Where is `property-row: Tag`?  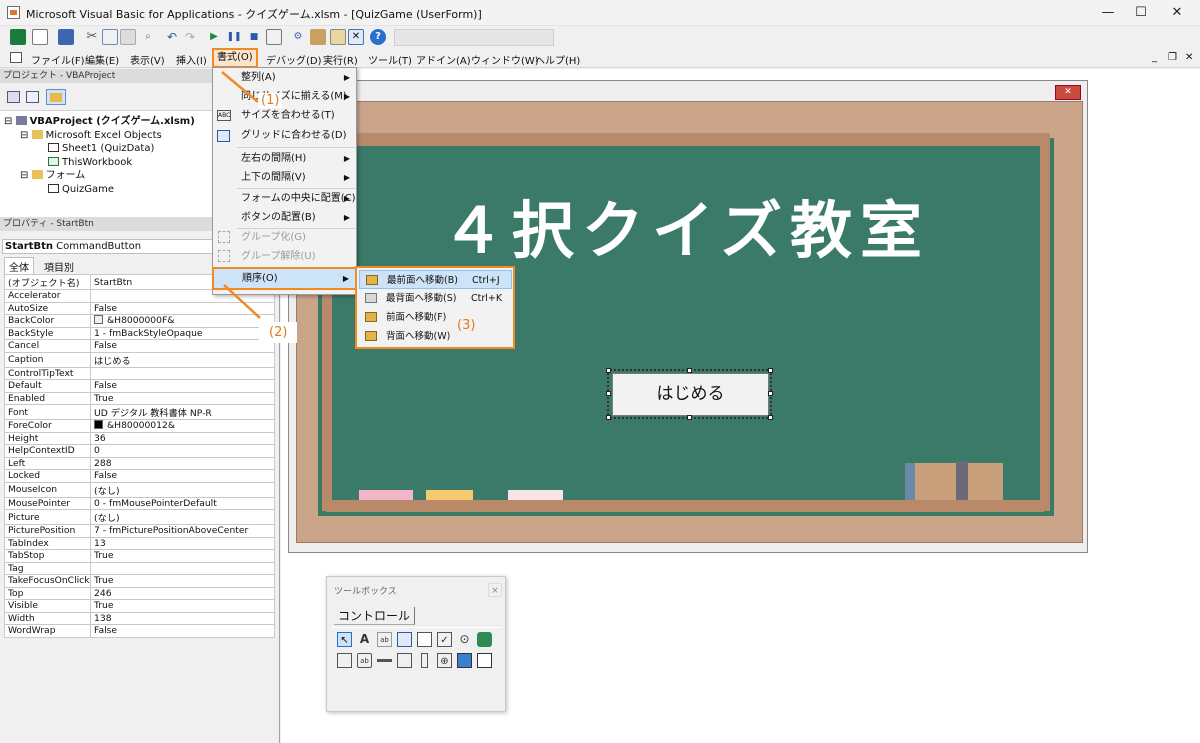 property-row: Tag is located at coordinates (139, 568).